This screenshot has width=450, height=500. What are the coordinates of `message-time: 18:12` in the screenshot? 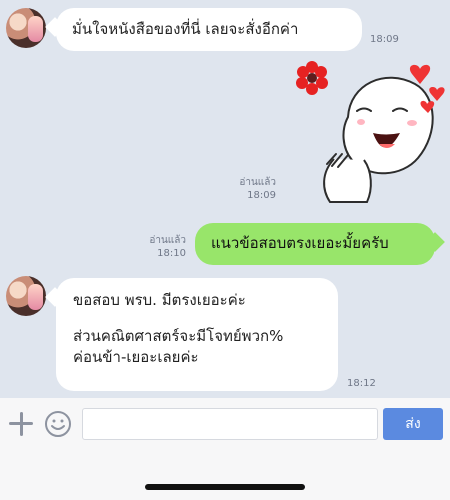 It's located at (361, 383).